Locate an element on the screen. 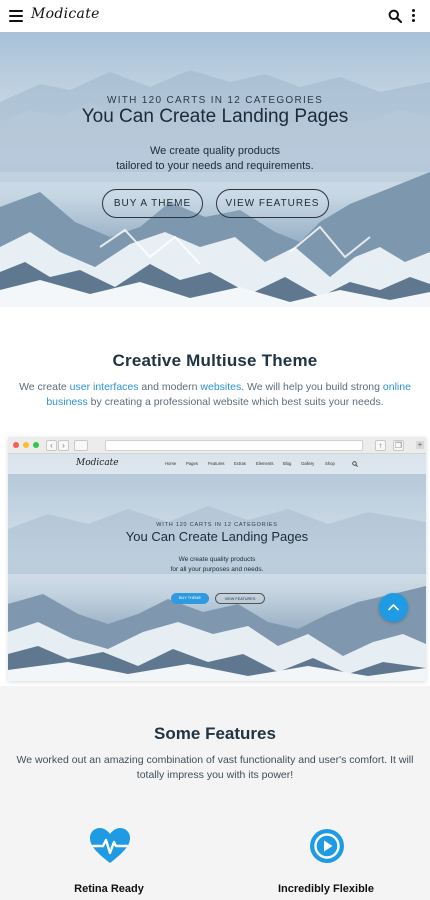 This screenshot has width=430, height=900. address-bar is located at coordinates (234, 445).